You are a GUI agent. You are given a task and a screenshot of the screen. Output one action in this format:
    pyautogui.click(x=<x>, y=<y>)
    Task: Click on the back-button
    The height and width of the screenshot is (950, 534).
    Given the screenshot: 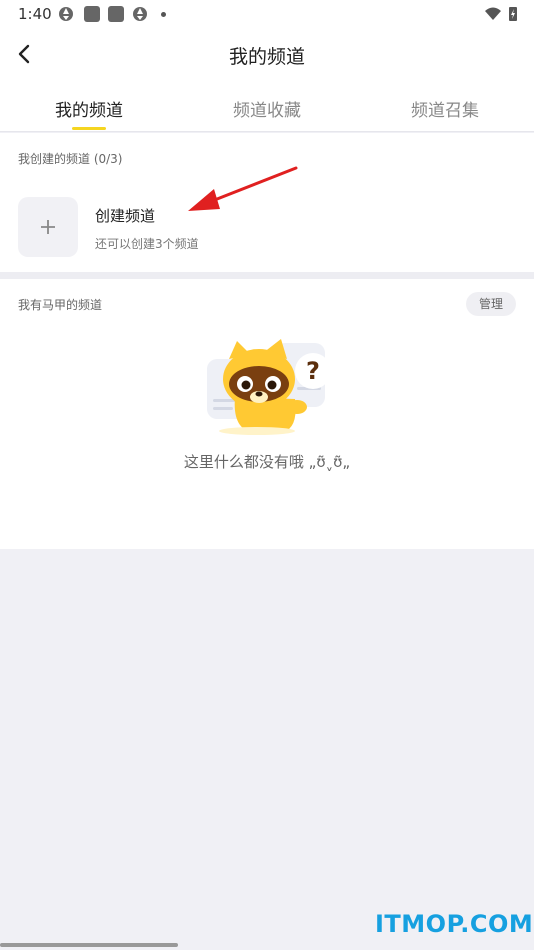 What is the action you would take?
    pyautogui.click(x=24, y=54)
    